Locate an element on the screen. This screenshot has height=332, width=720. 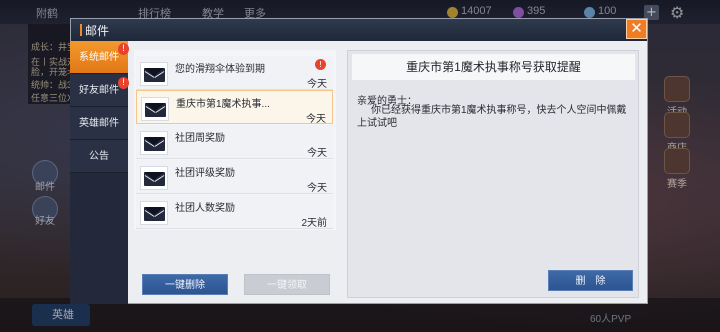
tab-label: 英雄邮件 is located at coordinates (99, 123).